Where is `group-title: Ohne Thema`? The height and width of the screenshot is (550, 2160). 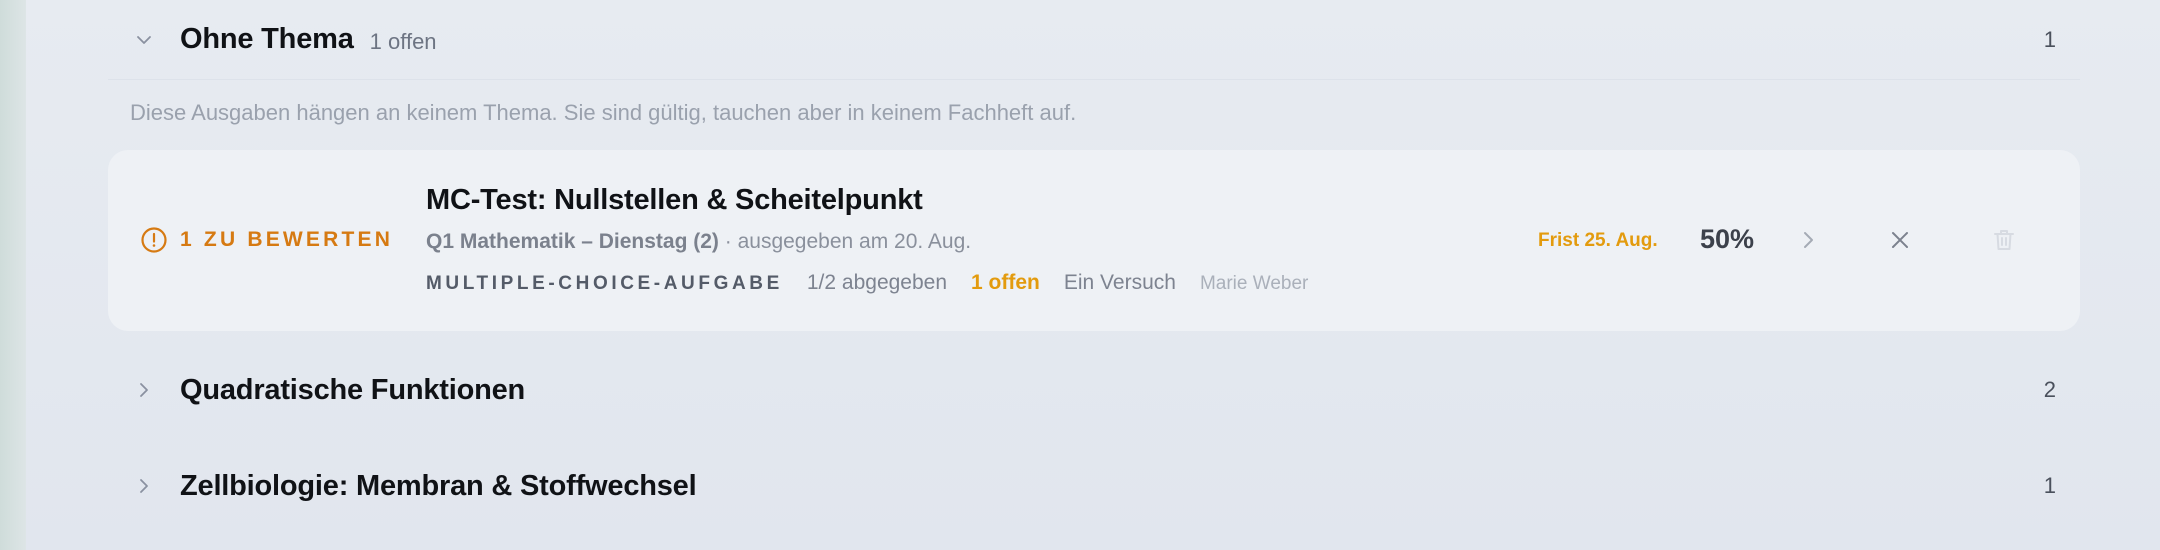
group-title: Ohne Thema is located at coordinates (267, 39).